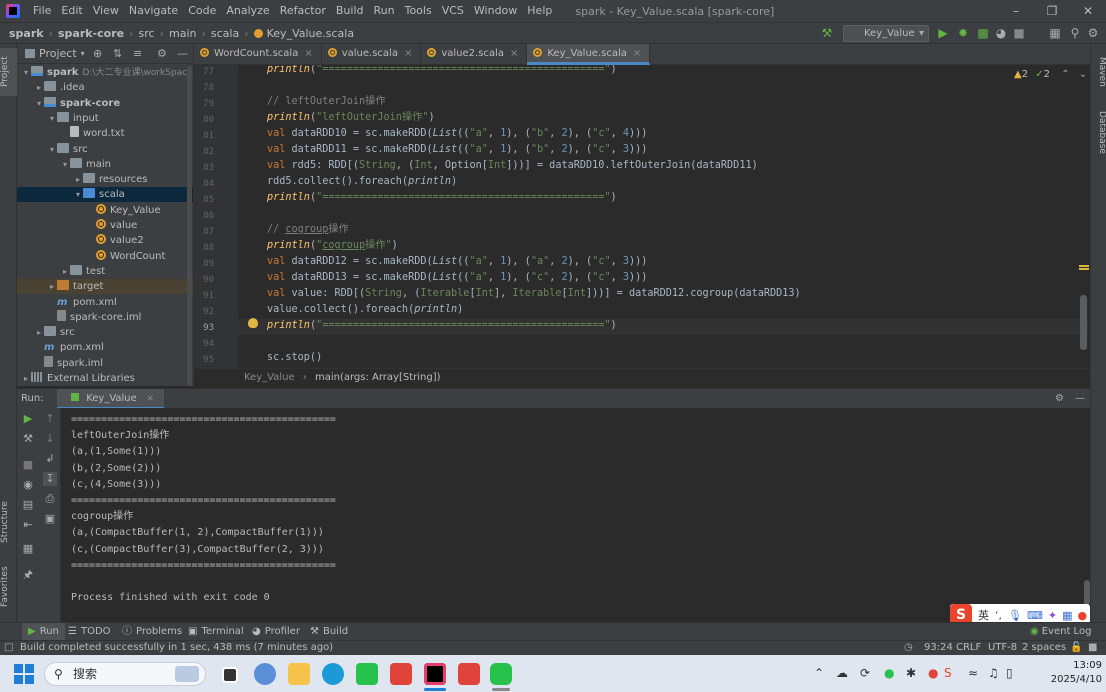  What do you see at coordinates (1016, 11) in the screenshot?
I see `minimize-icon: –` at bounding box center [1016, 11].